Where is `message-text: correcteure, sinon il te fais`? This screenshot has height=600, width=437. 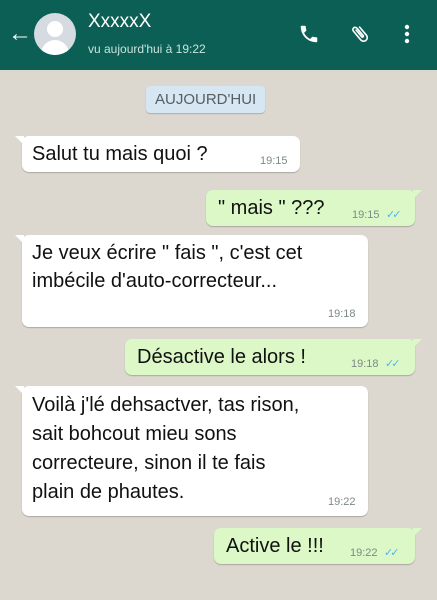
message-text: correcteure, sinon il te fais is located at coordinates (149, 463).